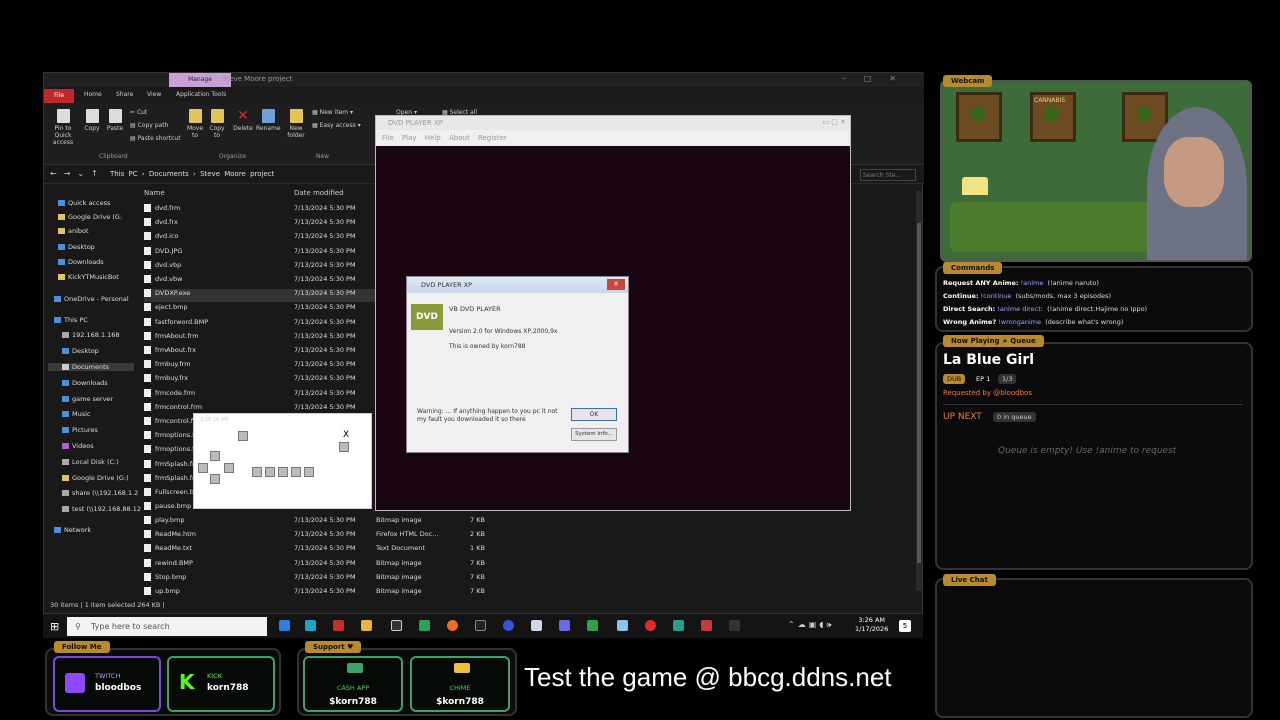 This screenshot has width=1280, height=720. I want to click on rename-button: Rename, so click(268, 120).